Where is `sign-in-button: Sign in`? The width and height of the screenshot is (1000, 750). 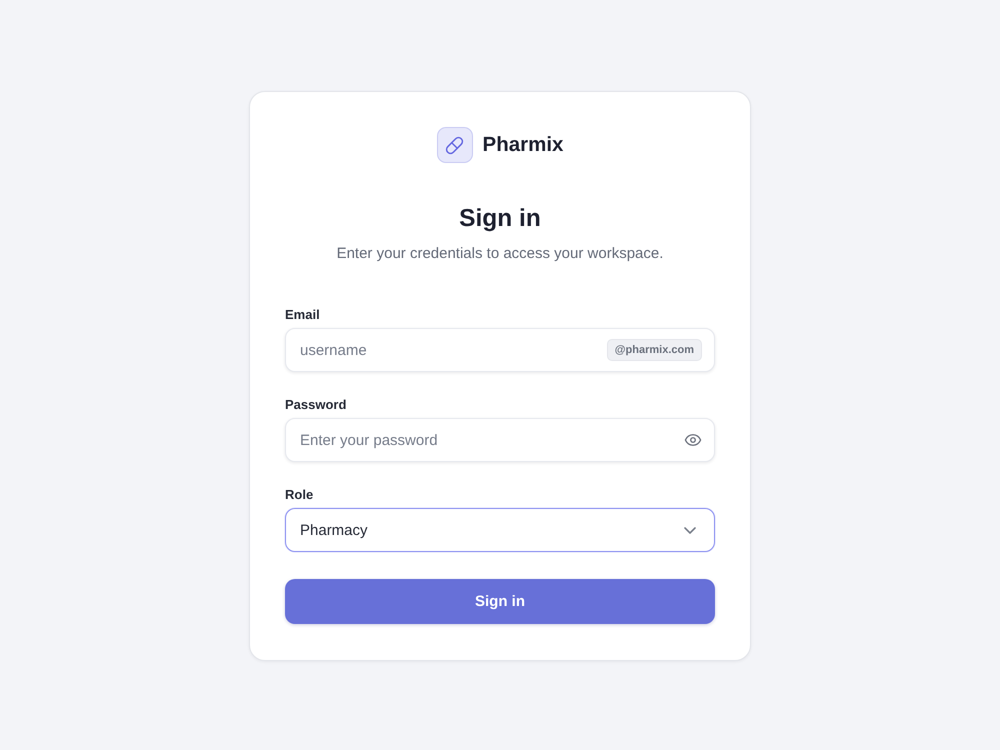
sign-in-button: Sign in is located at coordinates (500, 601).